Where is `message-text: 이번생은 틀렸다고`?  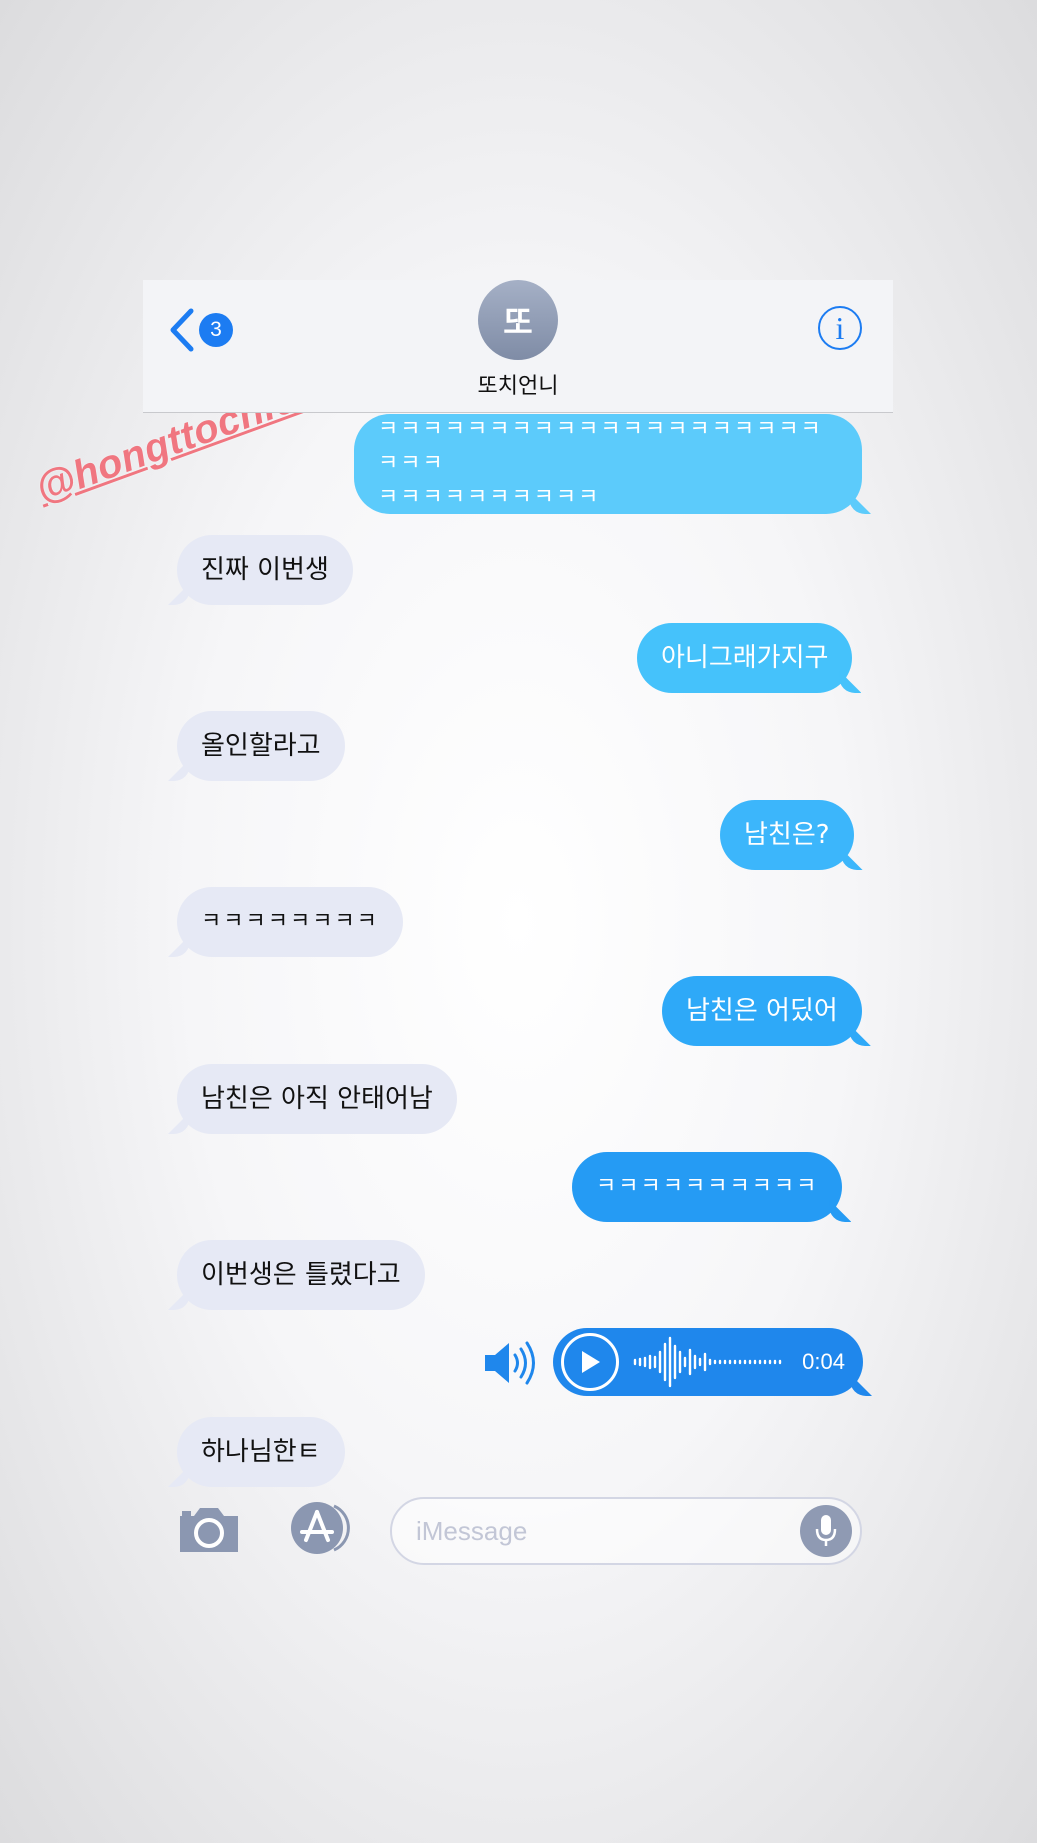
message-text: 이번생은 틀렸다고 is located at coordinates (301, 1275).